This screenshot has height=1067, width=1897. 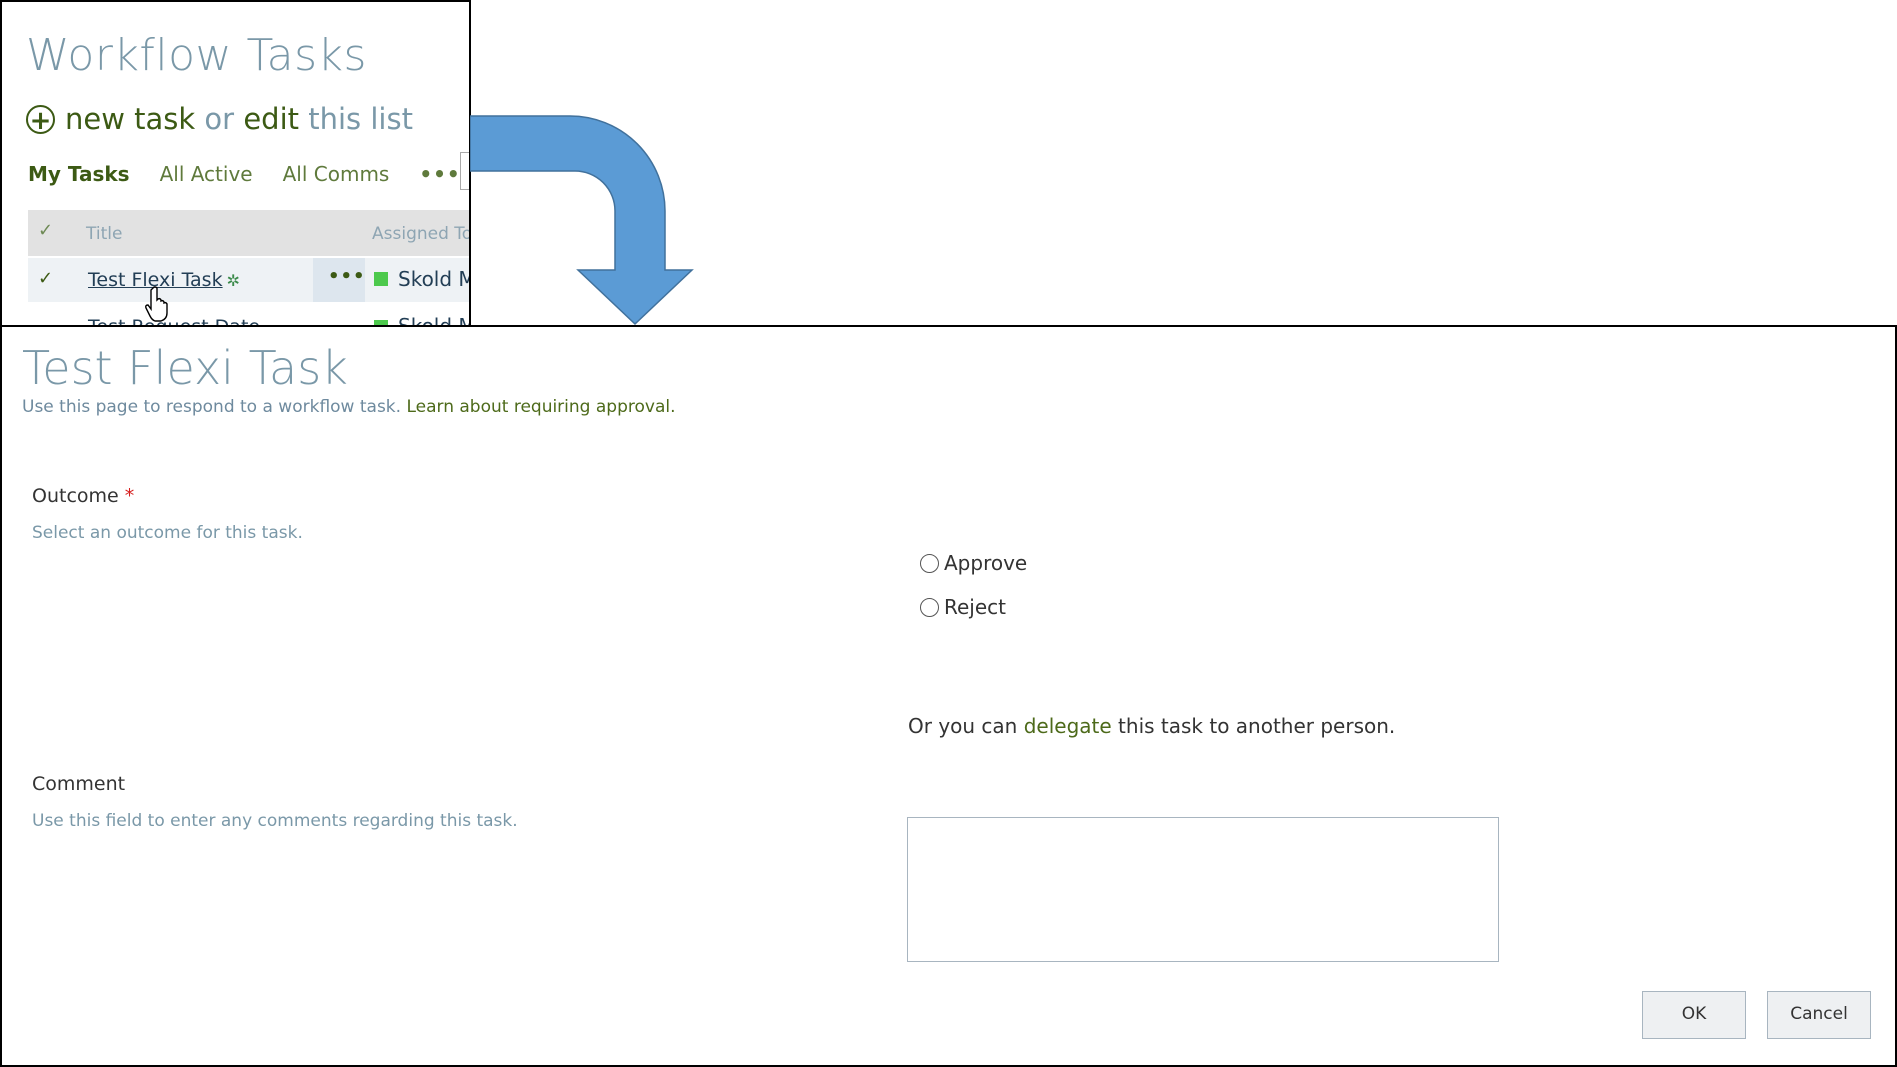 I want to click on new-task-row: + new task or edit this list, so click(x=219, y=119).